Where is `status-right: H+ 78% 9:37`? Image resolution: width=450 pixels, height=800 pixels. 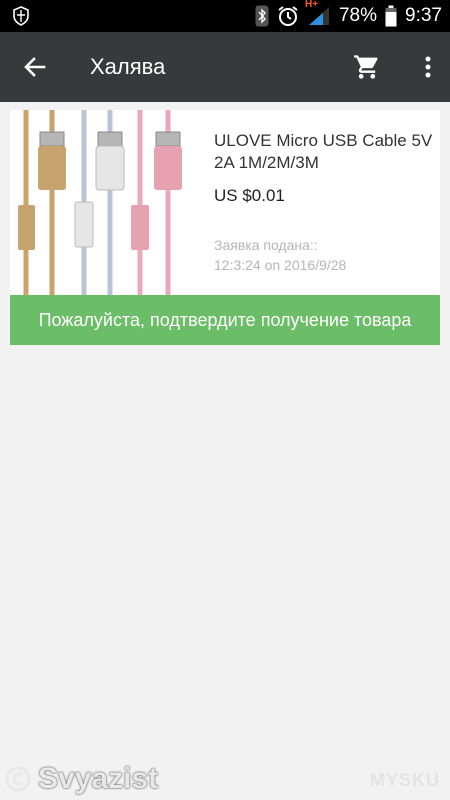
status-right: H+ 78% 9:37 is located at coordinates (348, 13).